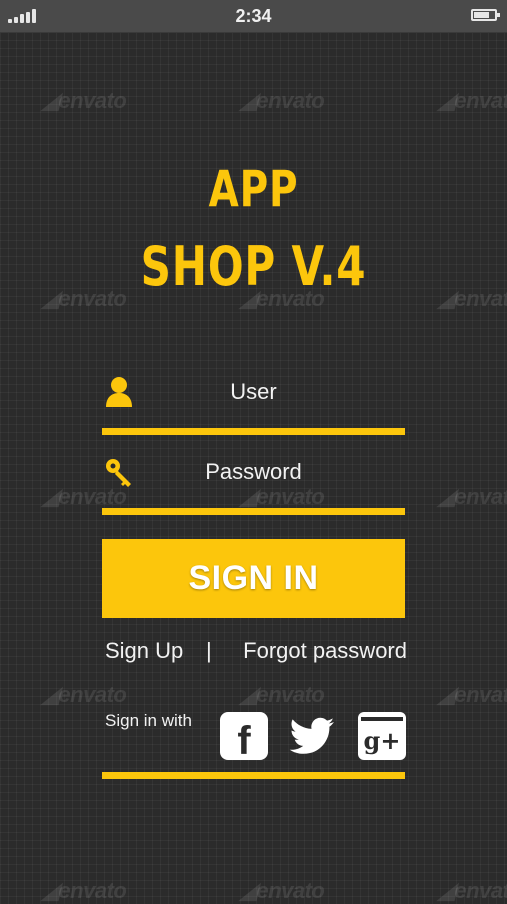 The width and height of the screenshot is (507, 904). I want to click on battery-icon, so click(485, 15).